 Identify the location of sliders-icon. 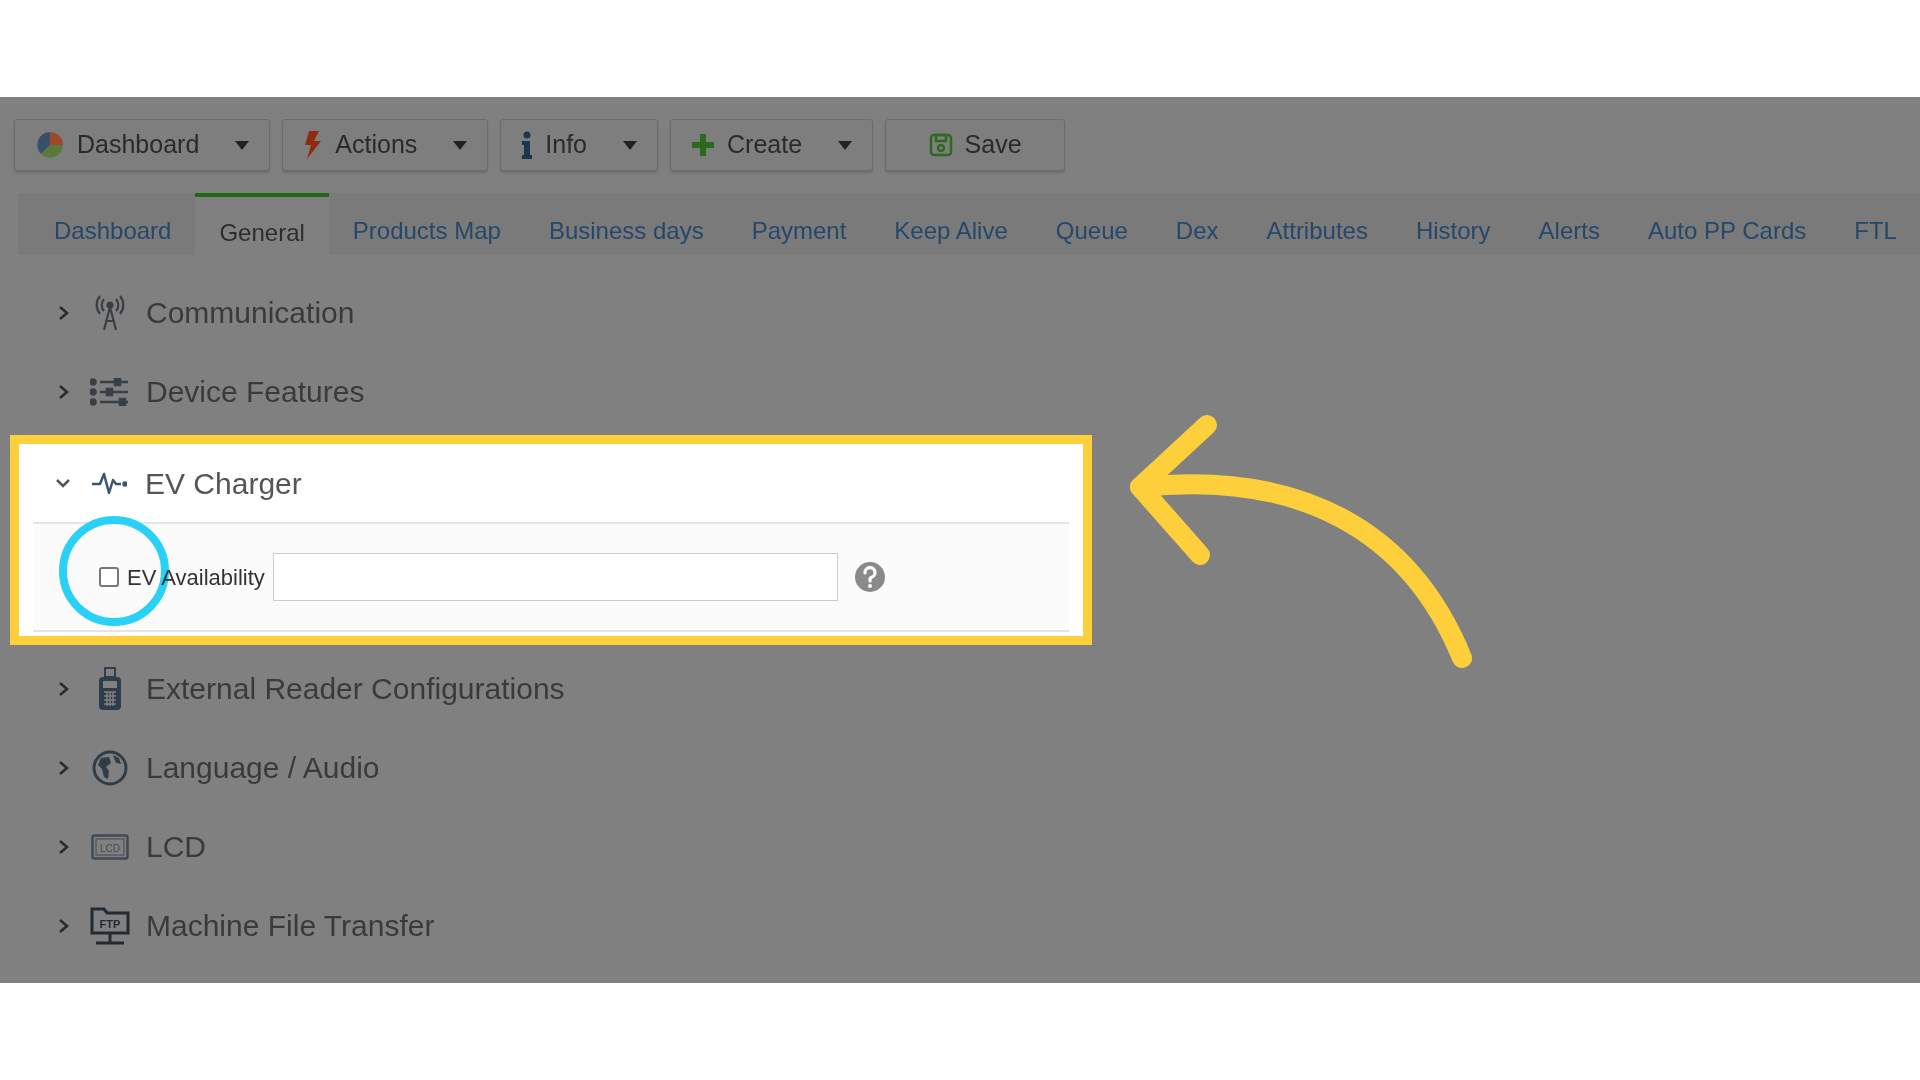
(110, 391).